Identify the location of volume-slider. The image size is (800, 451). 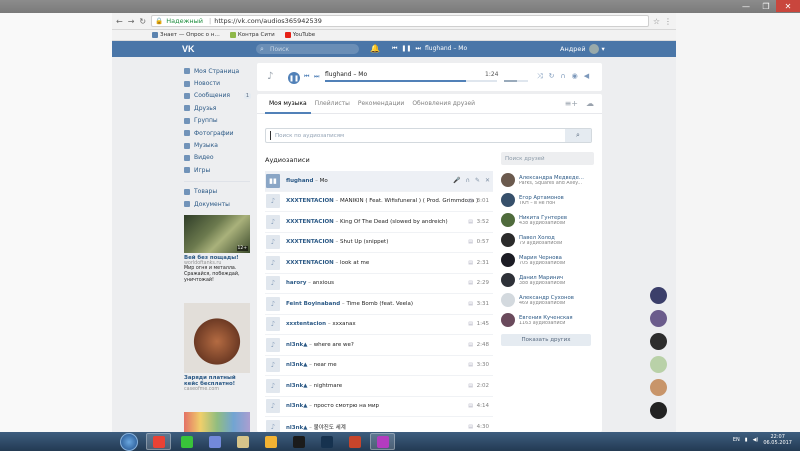
(516, 81).